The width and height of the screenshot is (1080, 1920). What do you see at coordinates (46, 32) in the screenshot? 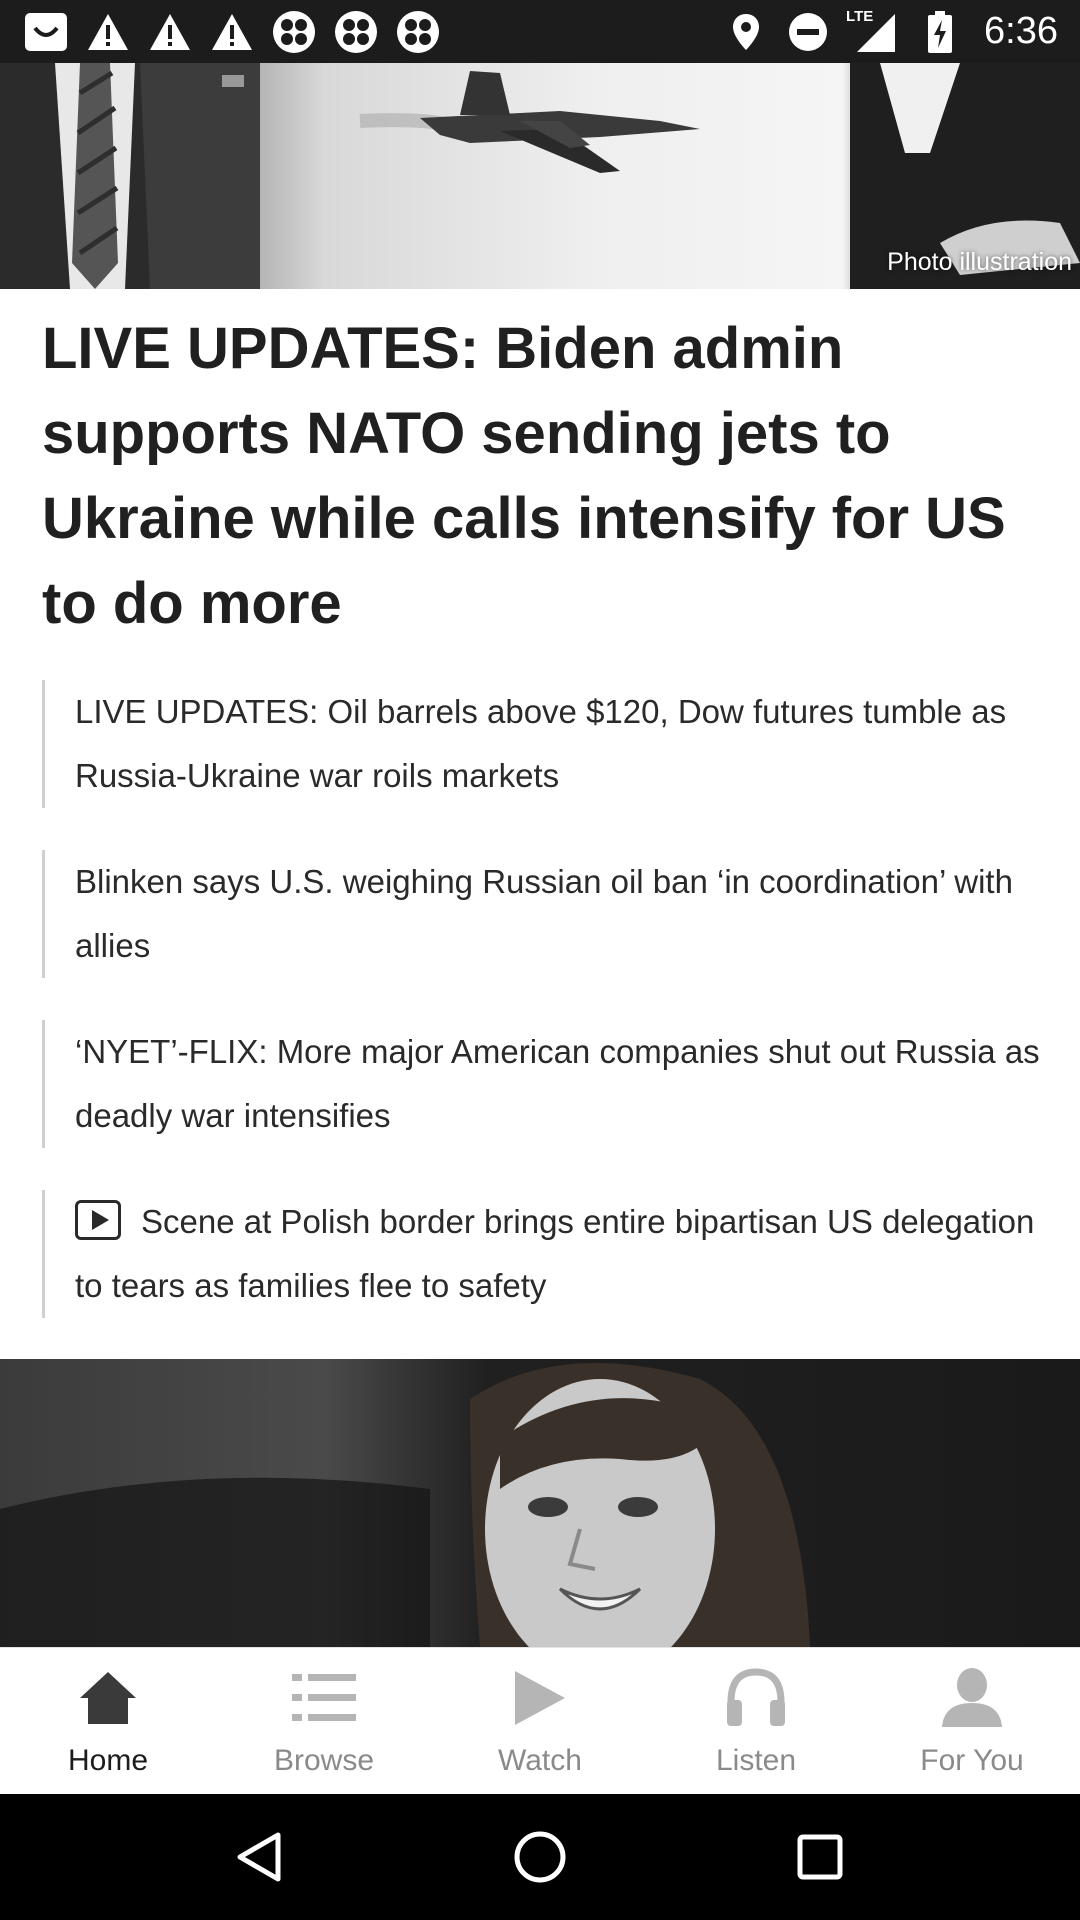
I see `smile-notification-icon` at bounding box center [46, 32].